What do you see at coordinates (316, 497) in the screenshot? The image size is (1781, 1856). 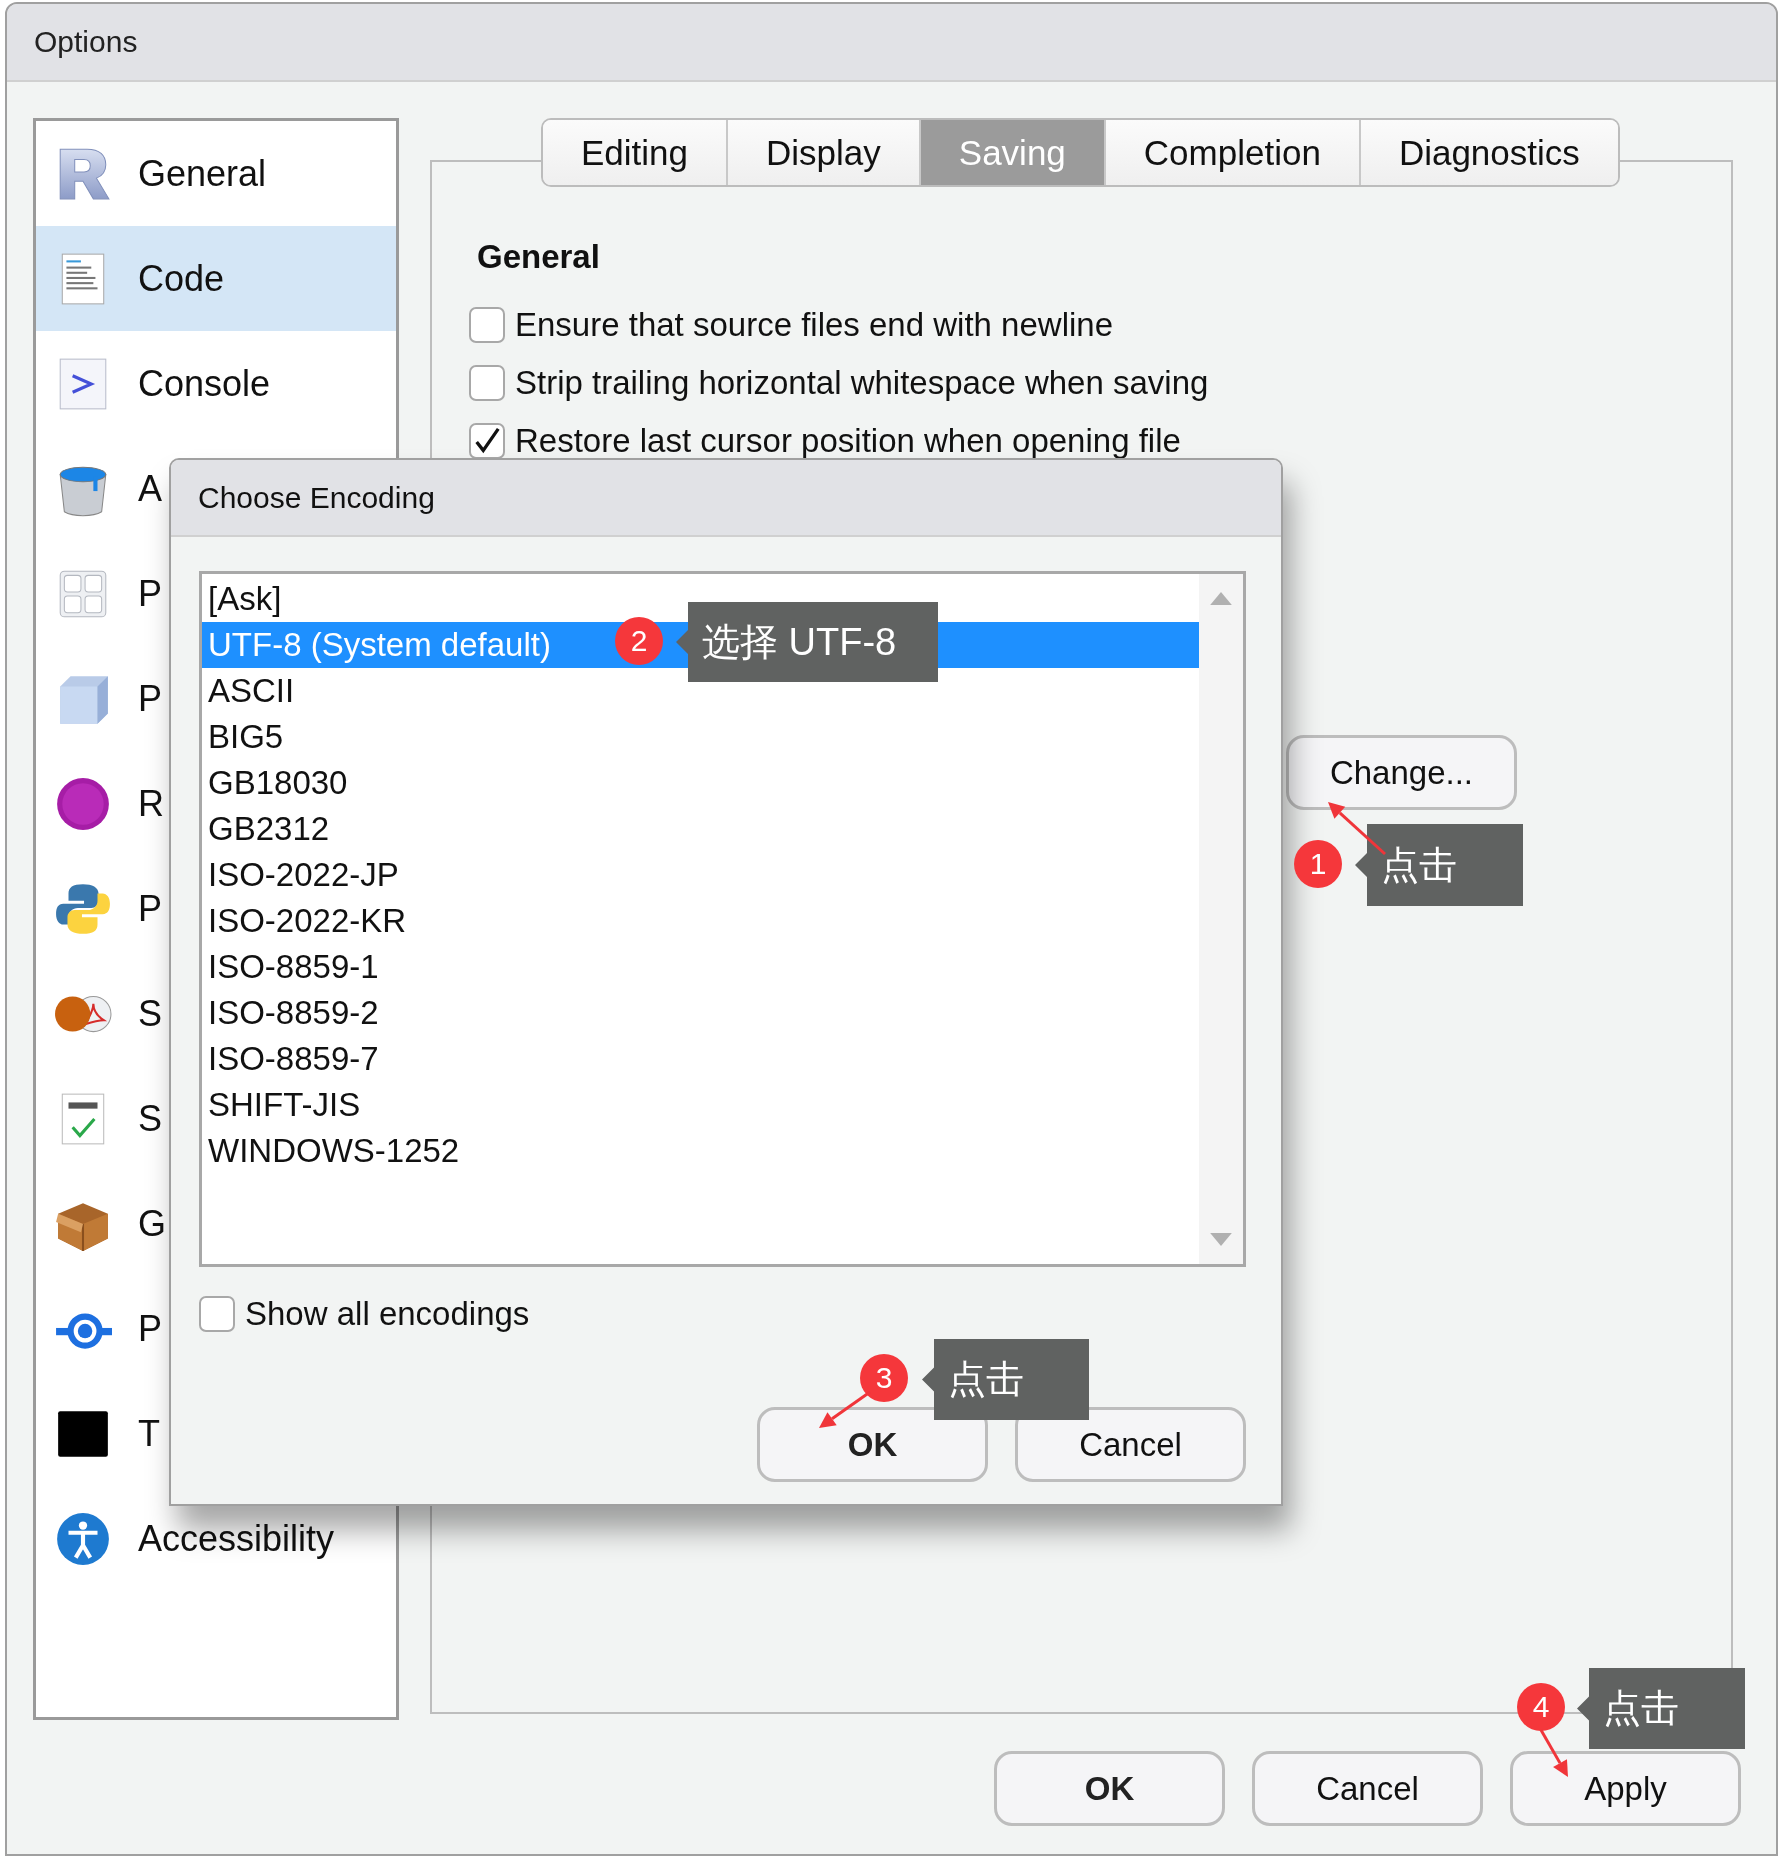 I see `dialog-title: Choose Encoding` at bounding box center [316, 497].